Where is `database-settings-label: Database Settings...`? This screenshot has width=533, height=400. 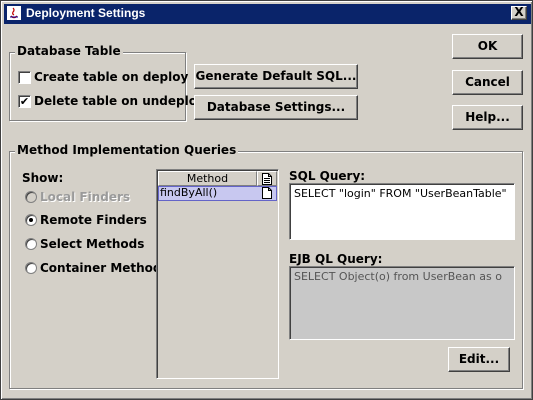 database-settings-label: Database Settings... is located at coordinates (276, 107).